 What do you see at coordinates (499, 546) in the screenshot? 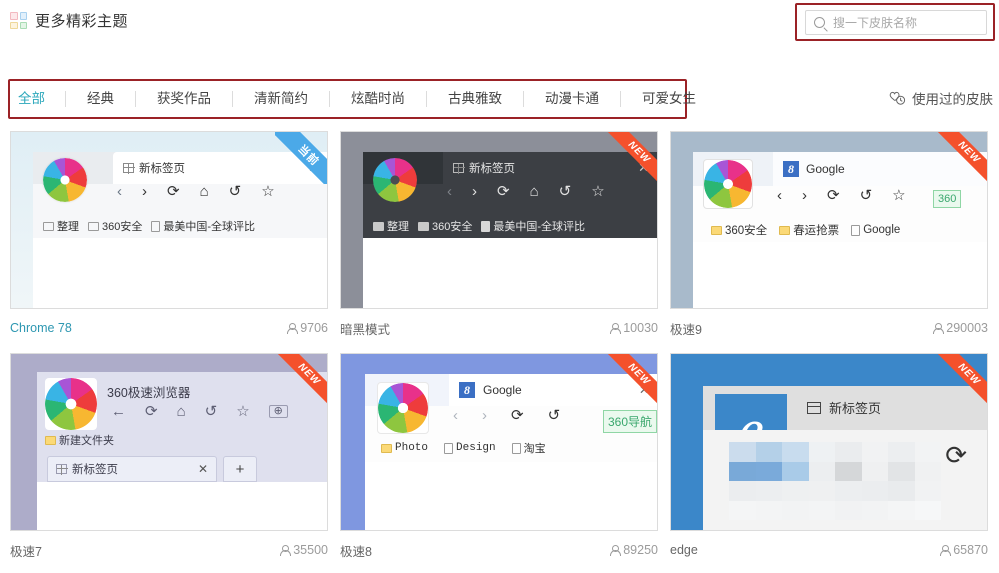
I see `theme-card-footer: 极速8 89250` at bounding box center [499, 546].